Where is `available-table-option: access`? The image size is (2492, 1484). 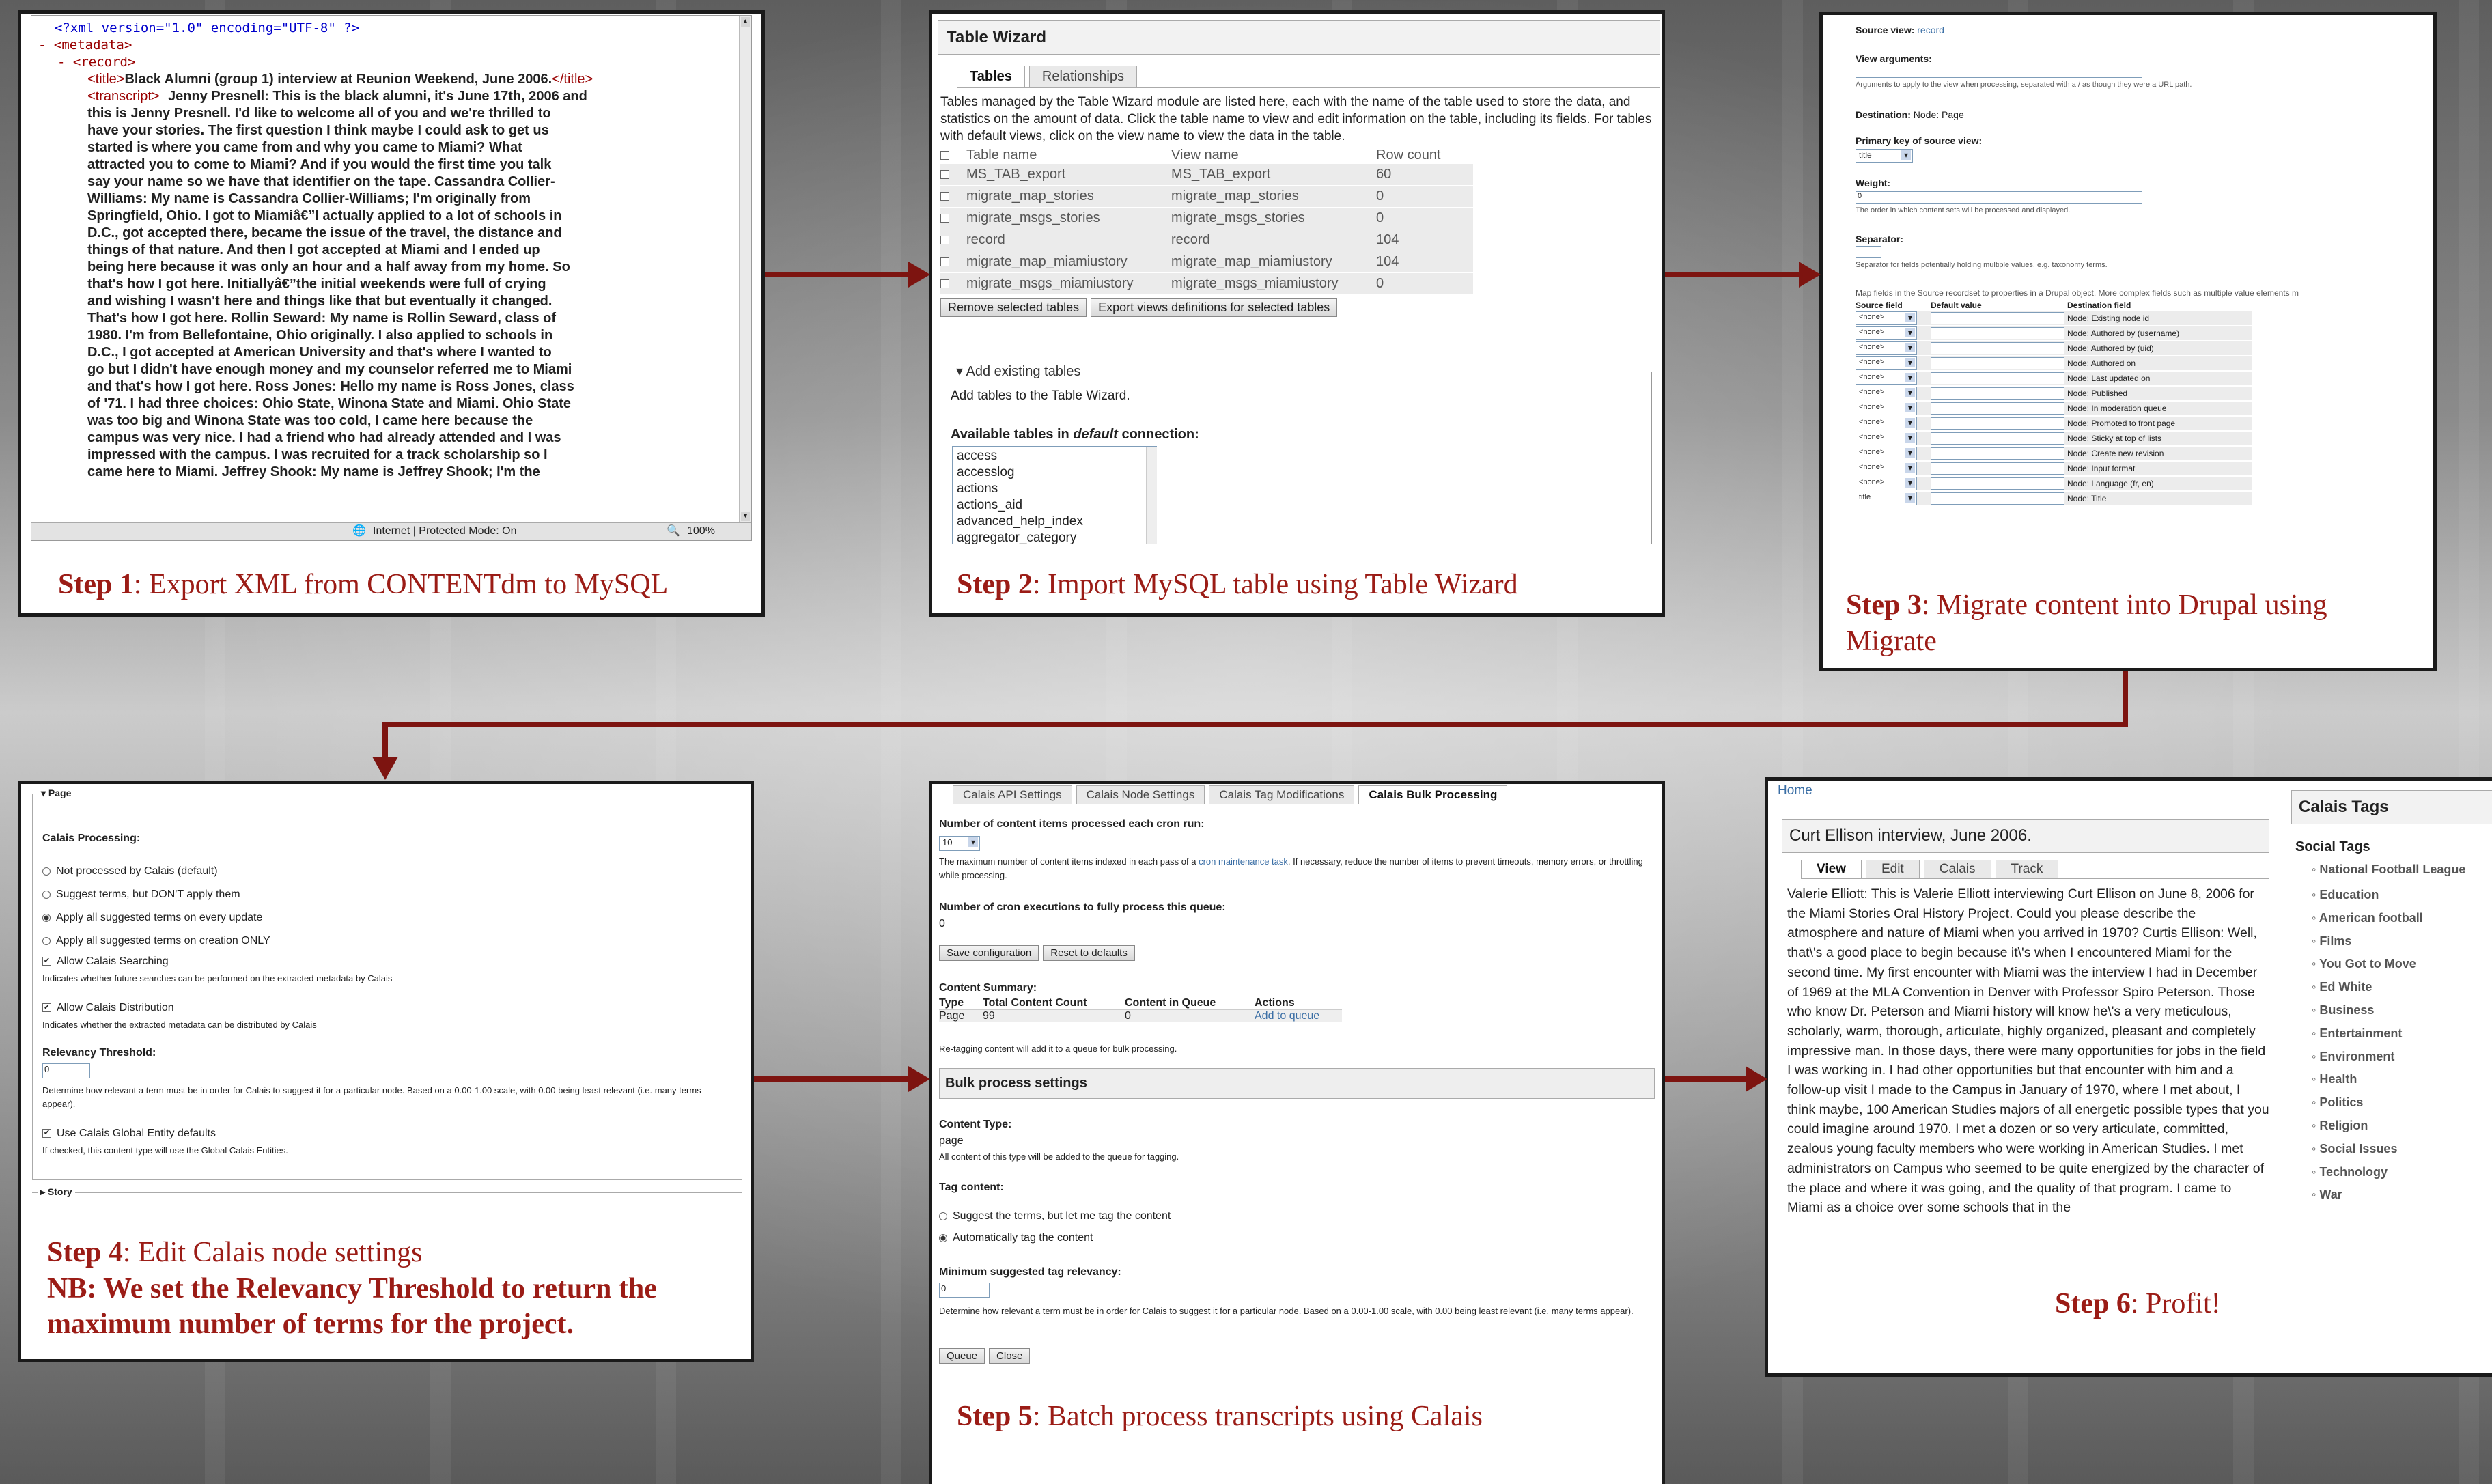
available-table-option: access is located at coordinates (1054, 456).